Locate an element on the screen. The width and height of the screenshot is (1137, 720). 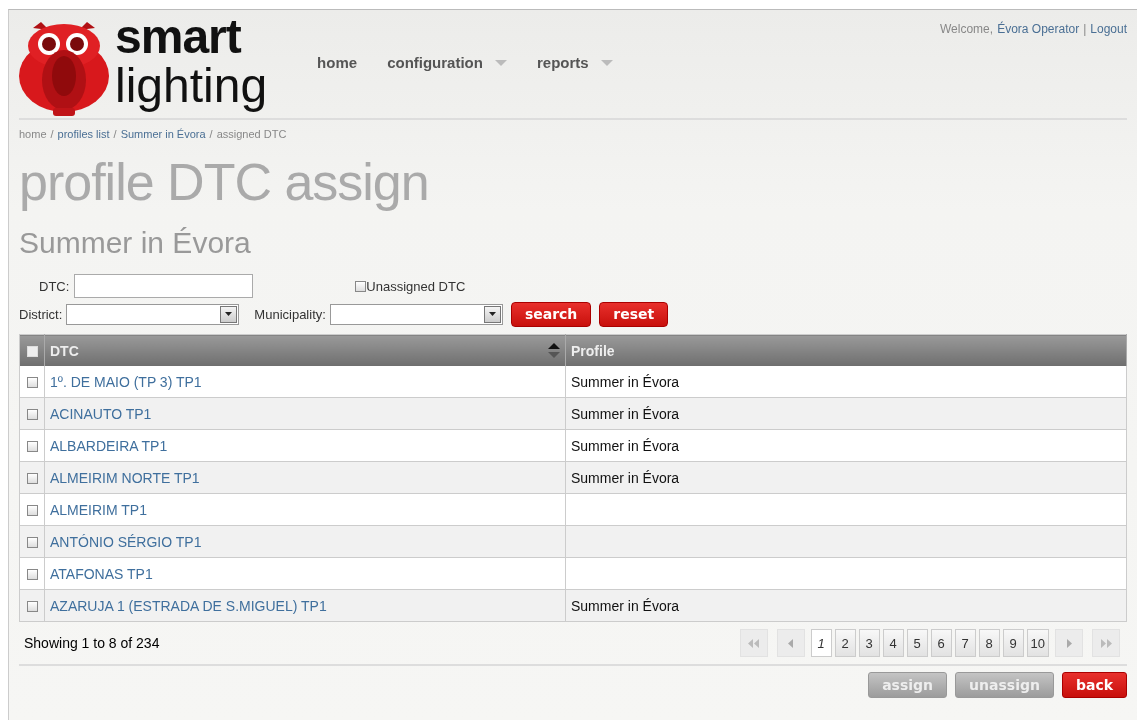
nav-link: configuration is located at coordinates (435, 62).